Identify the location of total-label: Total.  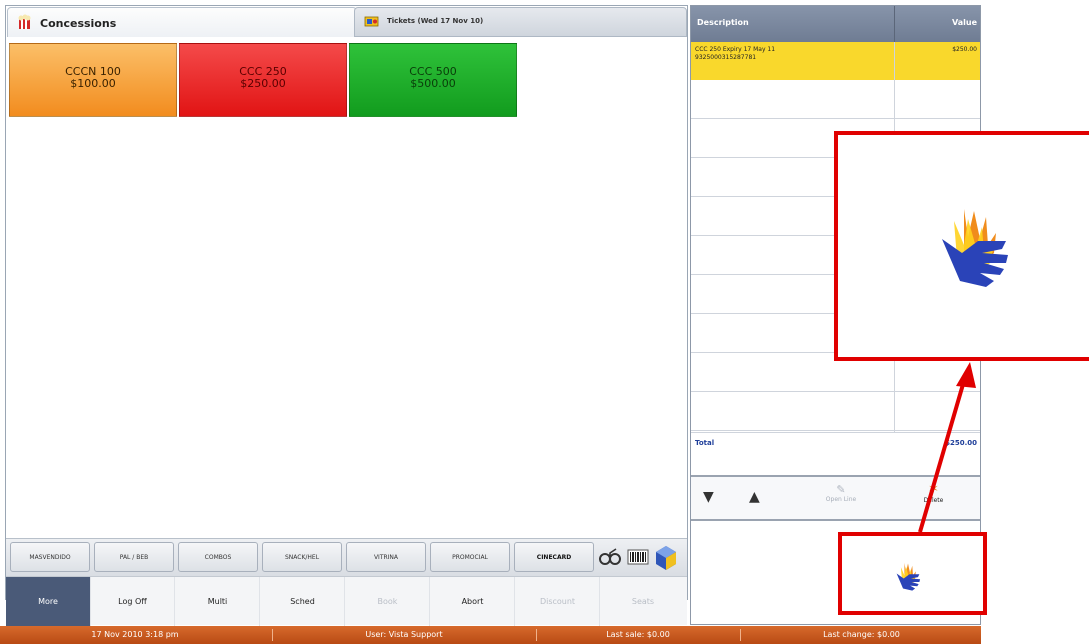
(705, 443).